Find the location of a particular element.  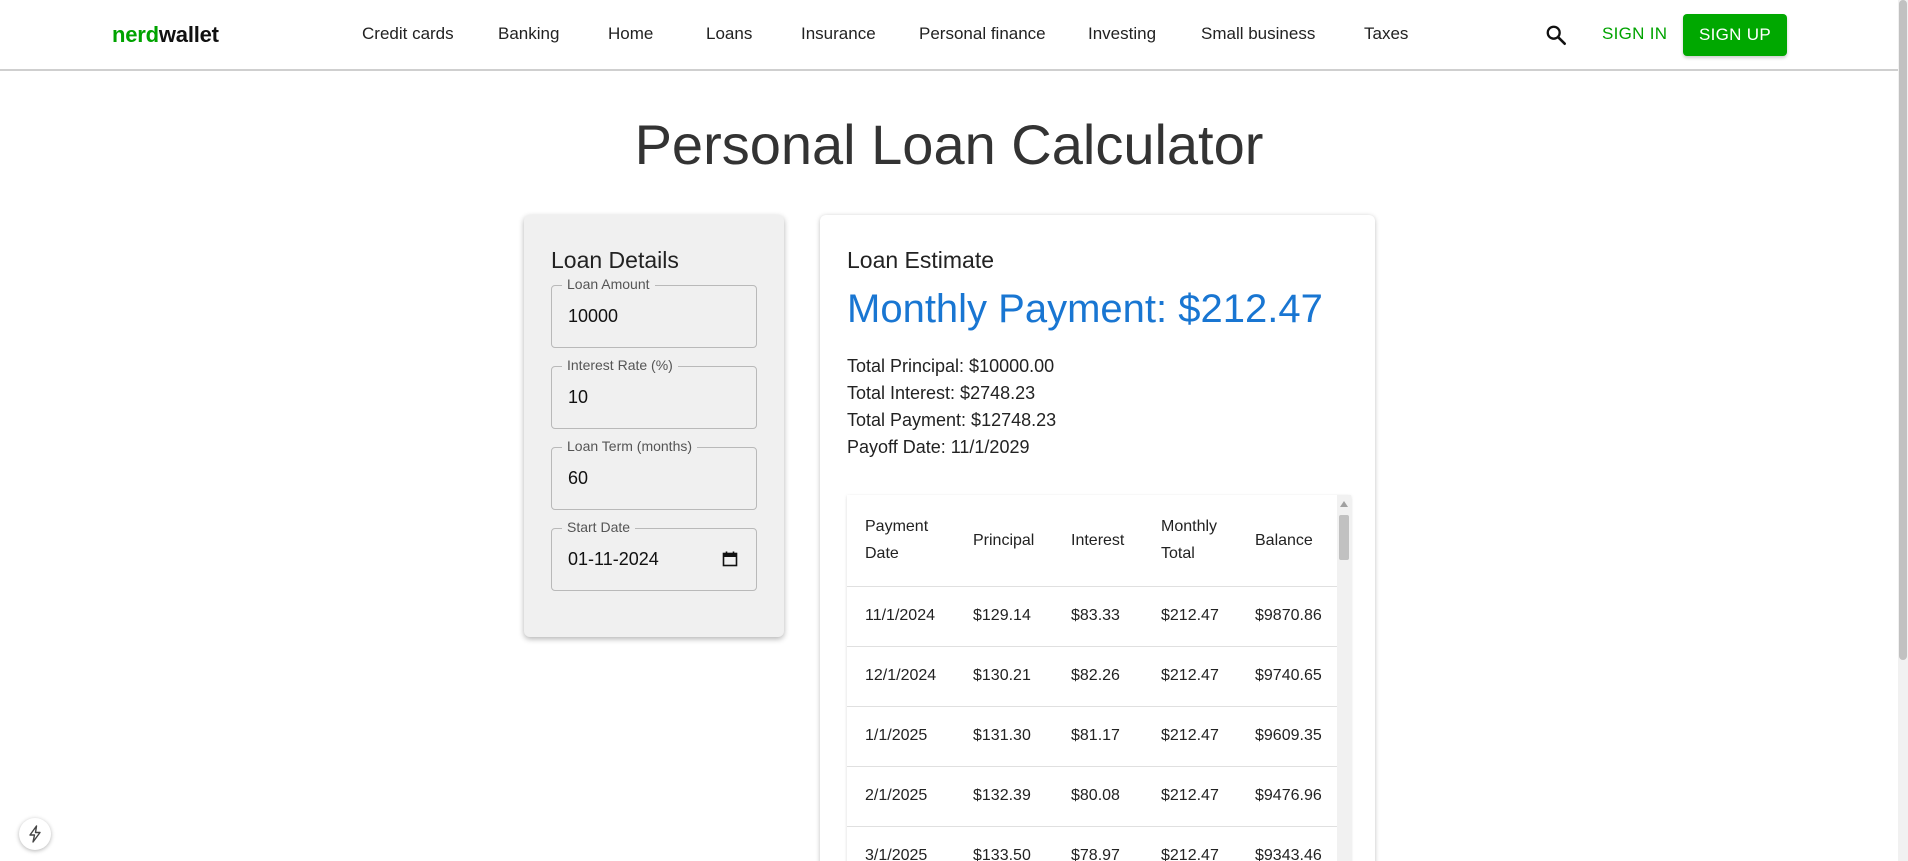

logo-part-wallet: wallet is located at coordinates (188, 34).